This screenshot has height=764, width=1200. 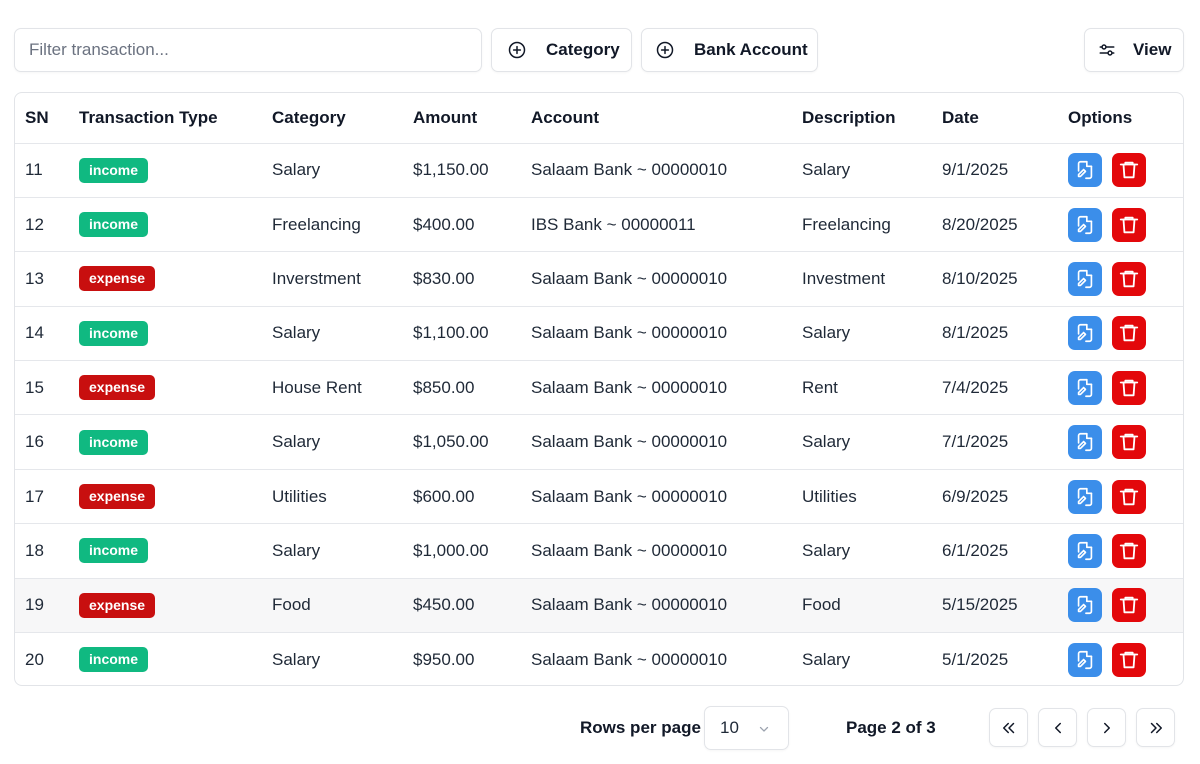 I want to click on cell-sn: 14, so click(x=34, y=333).